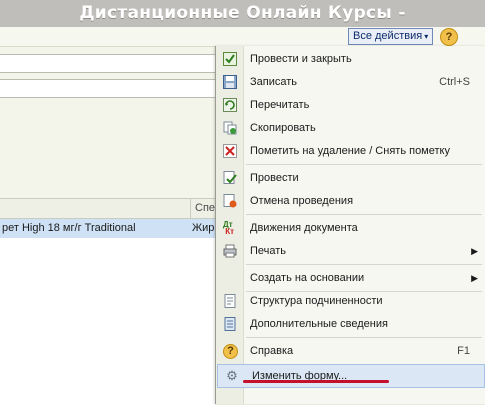 This screenshot has width=485, height=405. I want to click on unpost-icon, so click(230, 201).